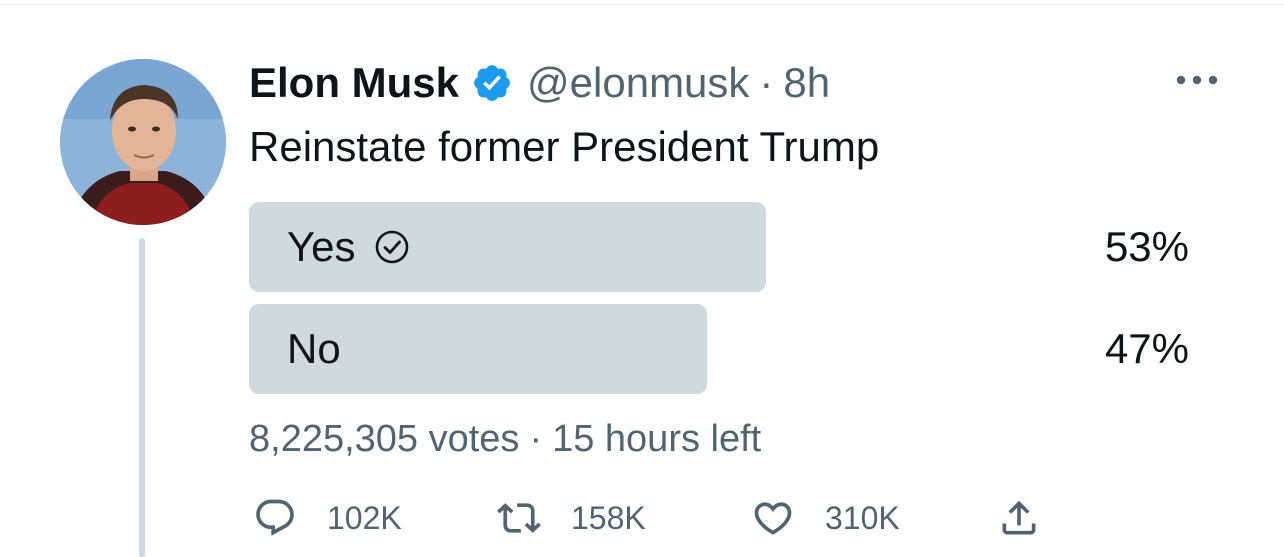  I want to click on like-button: 310K, so click(825, 518).